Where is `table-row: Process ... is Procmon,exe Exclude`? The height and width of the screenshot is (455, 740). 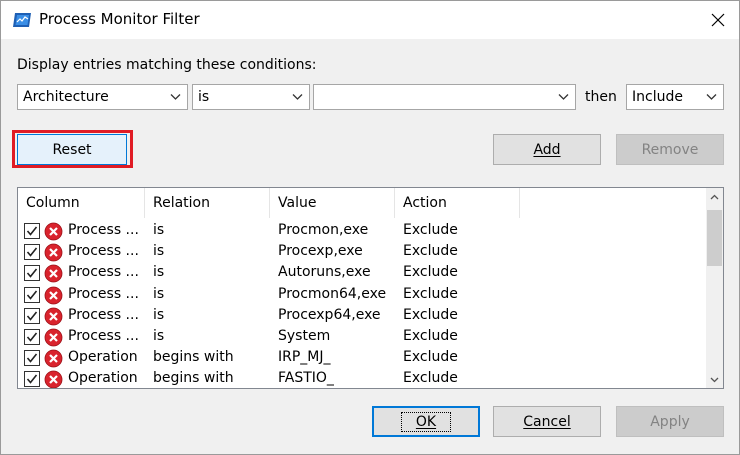 table-row: Process ... is Procmon,exe Exclude is located at coordinates (362, 231).